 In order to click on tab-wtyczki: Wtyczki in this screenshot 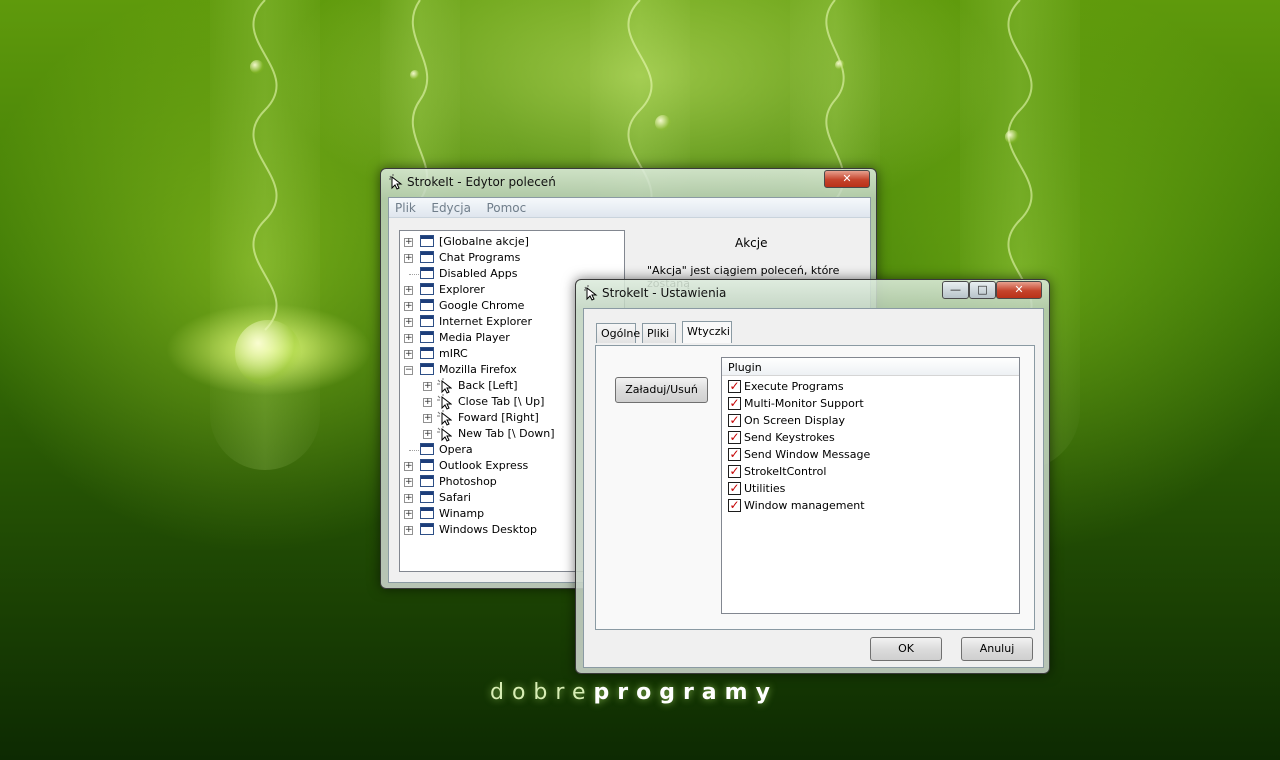, I will do `click(707, 332)`.